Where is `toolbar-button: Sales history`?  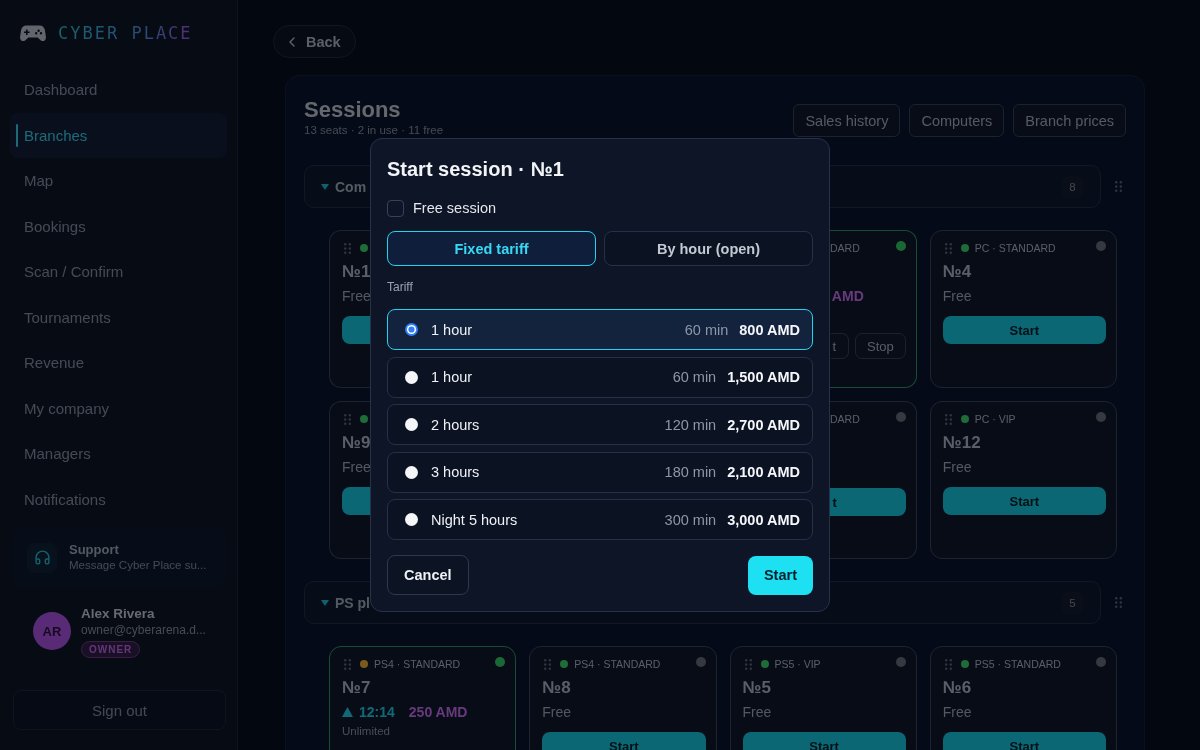
toolbar-button: Sales history is located at coordinates (847, 120).